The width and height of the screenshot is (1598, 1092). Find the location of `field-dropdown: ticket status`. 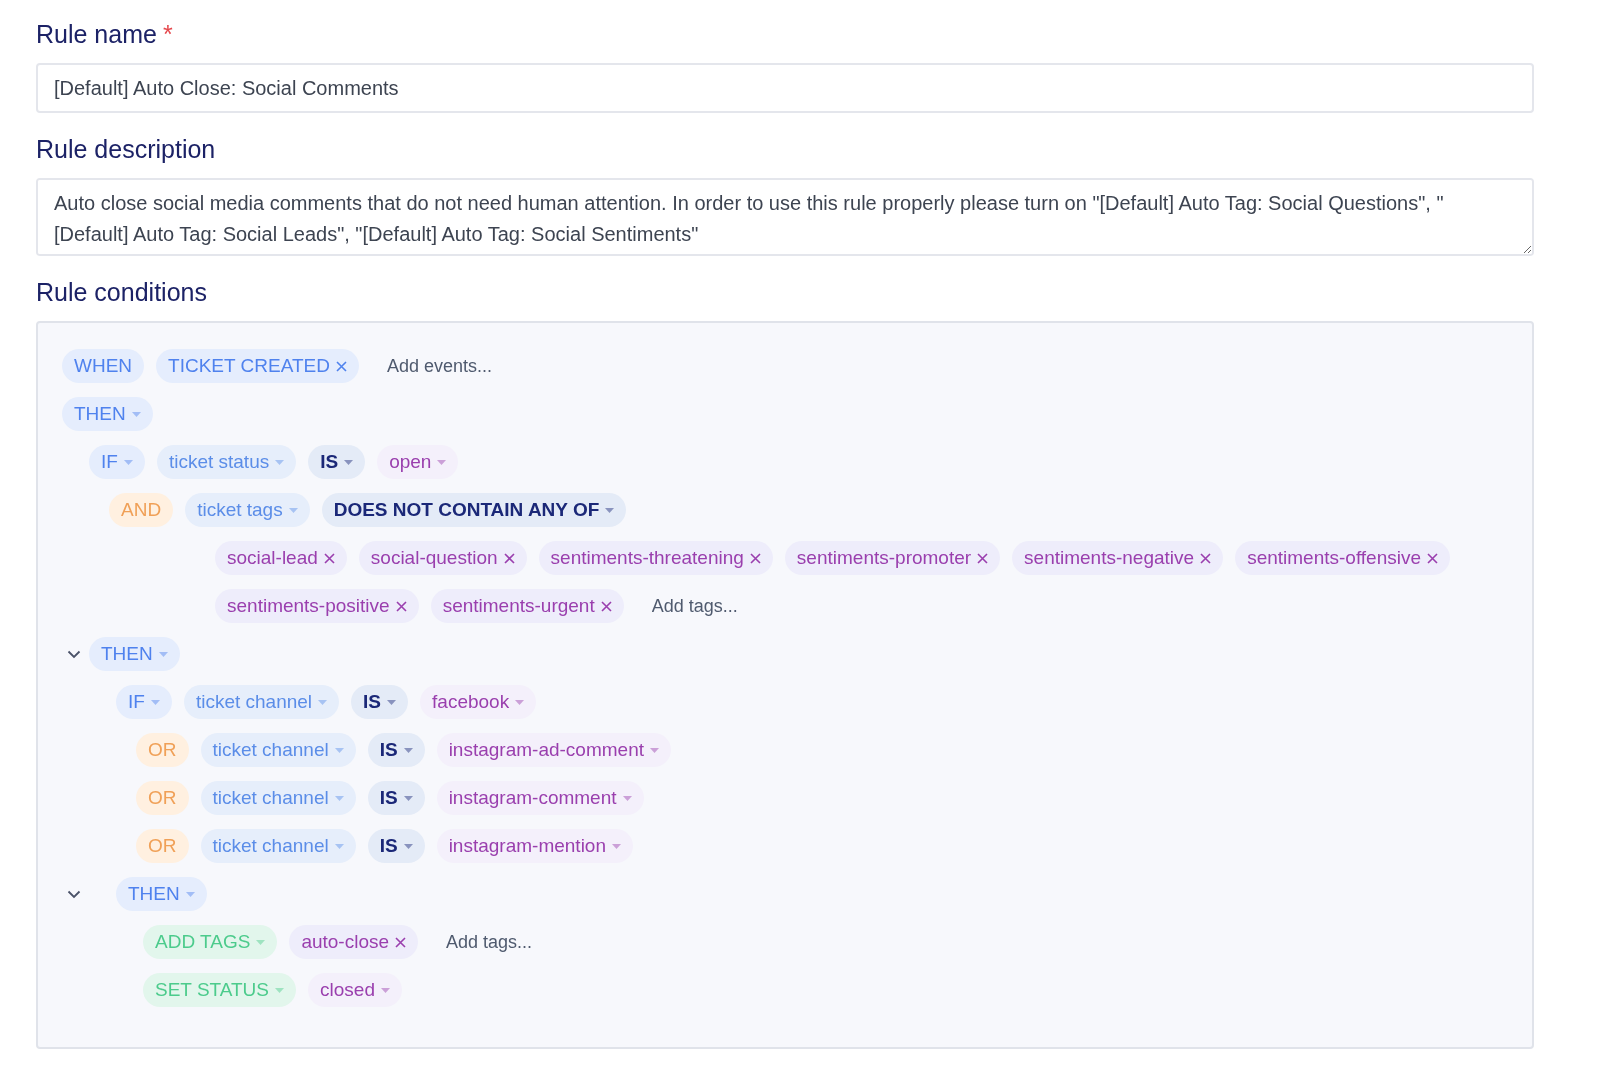

field-dropdown: ticket status is located at coordinates (226, 462).